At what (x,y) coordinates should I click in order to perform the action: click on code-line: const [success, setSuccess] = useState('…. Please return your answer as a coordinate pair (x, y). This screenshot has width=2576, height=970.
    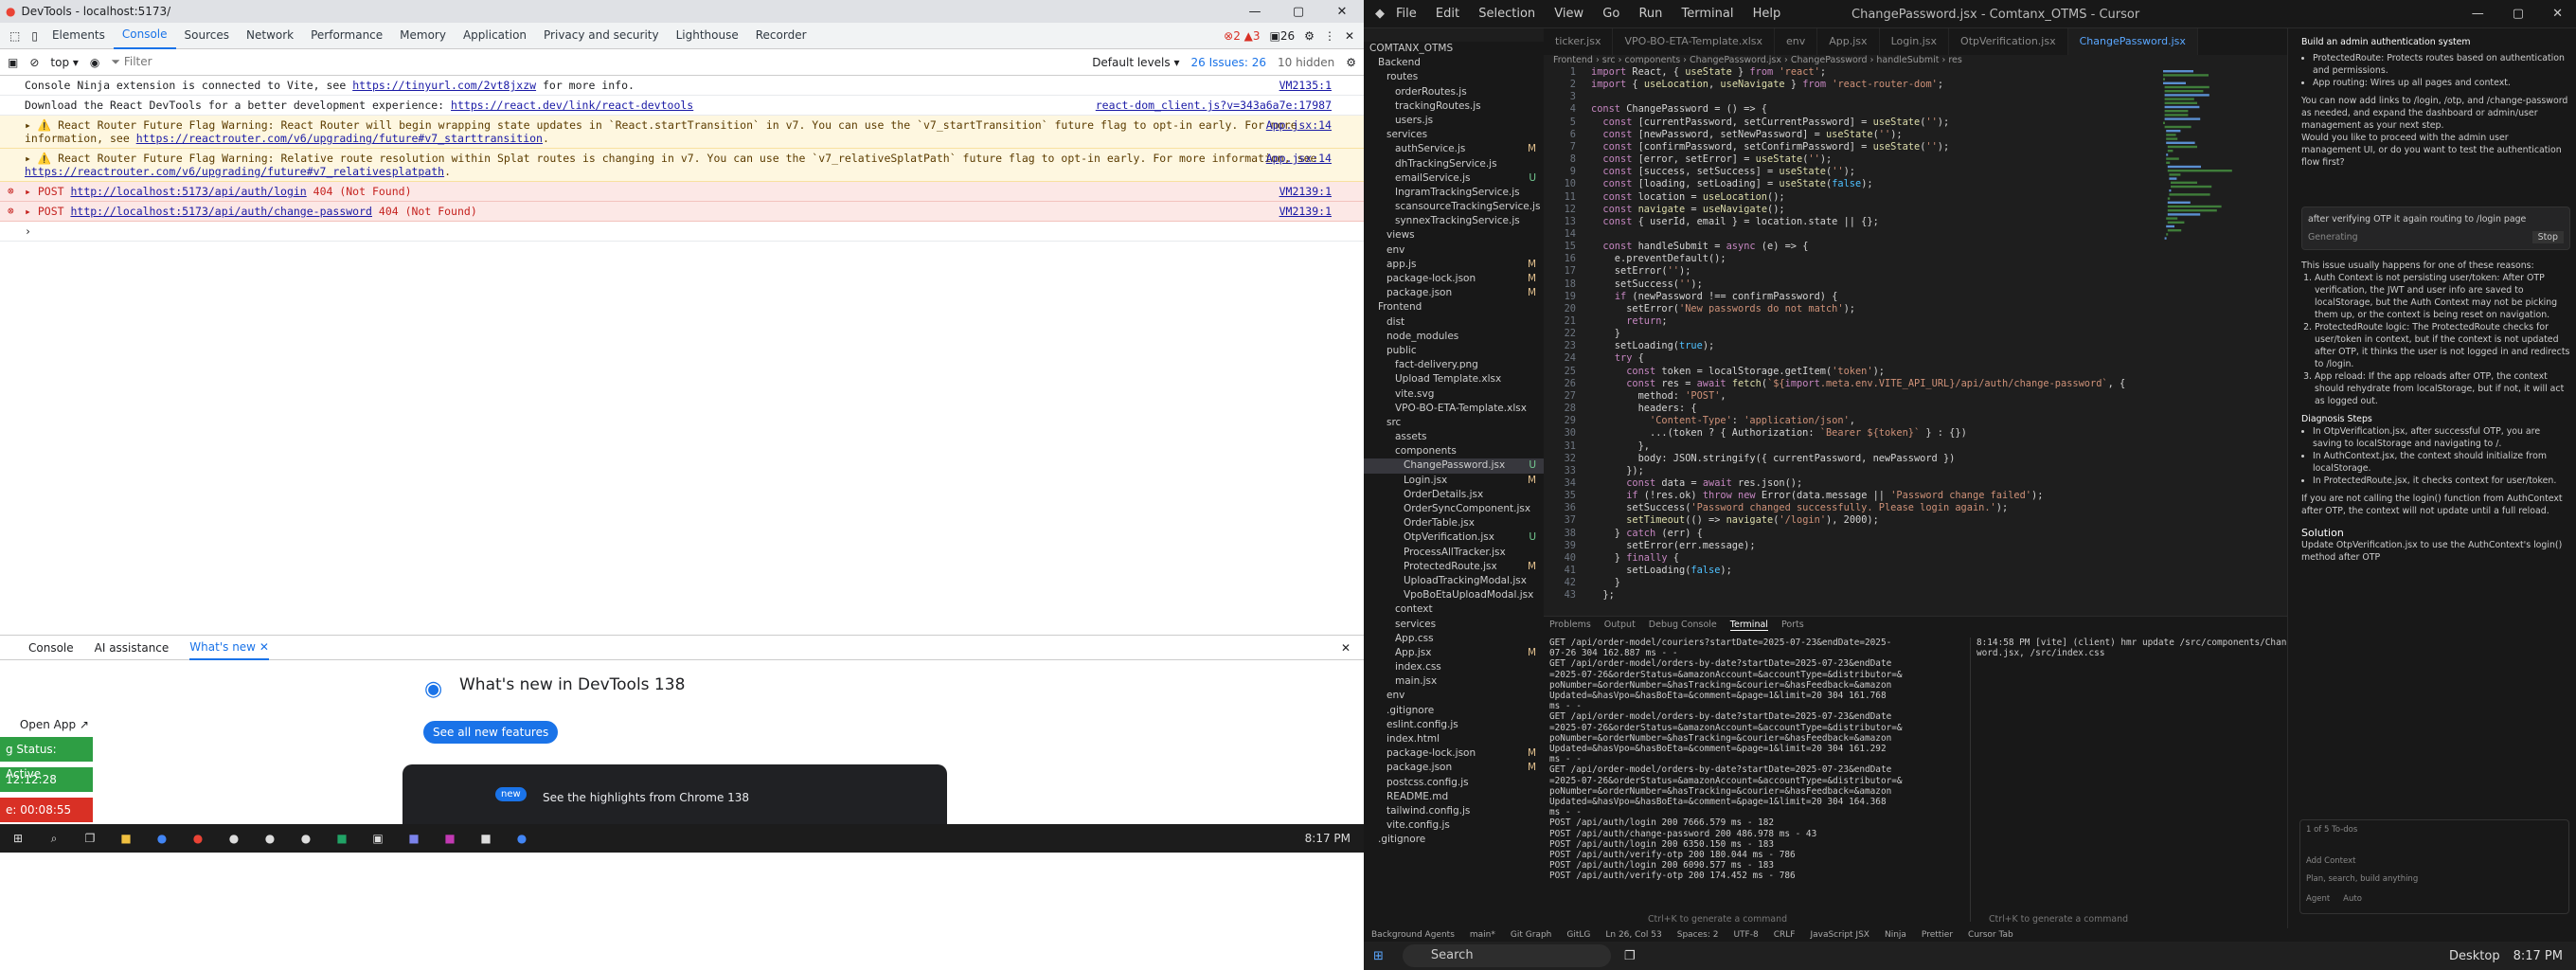
    Looking at the image, I should click on (1723, 172).